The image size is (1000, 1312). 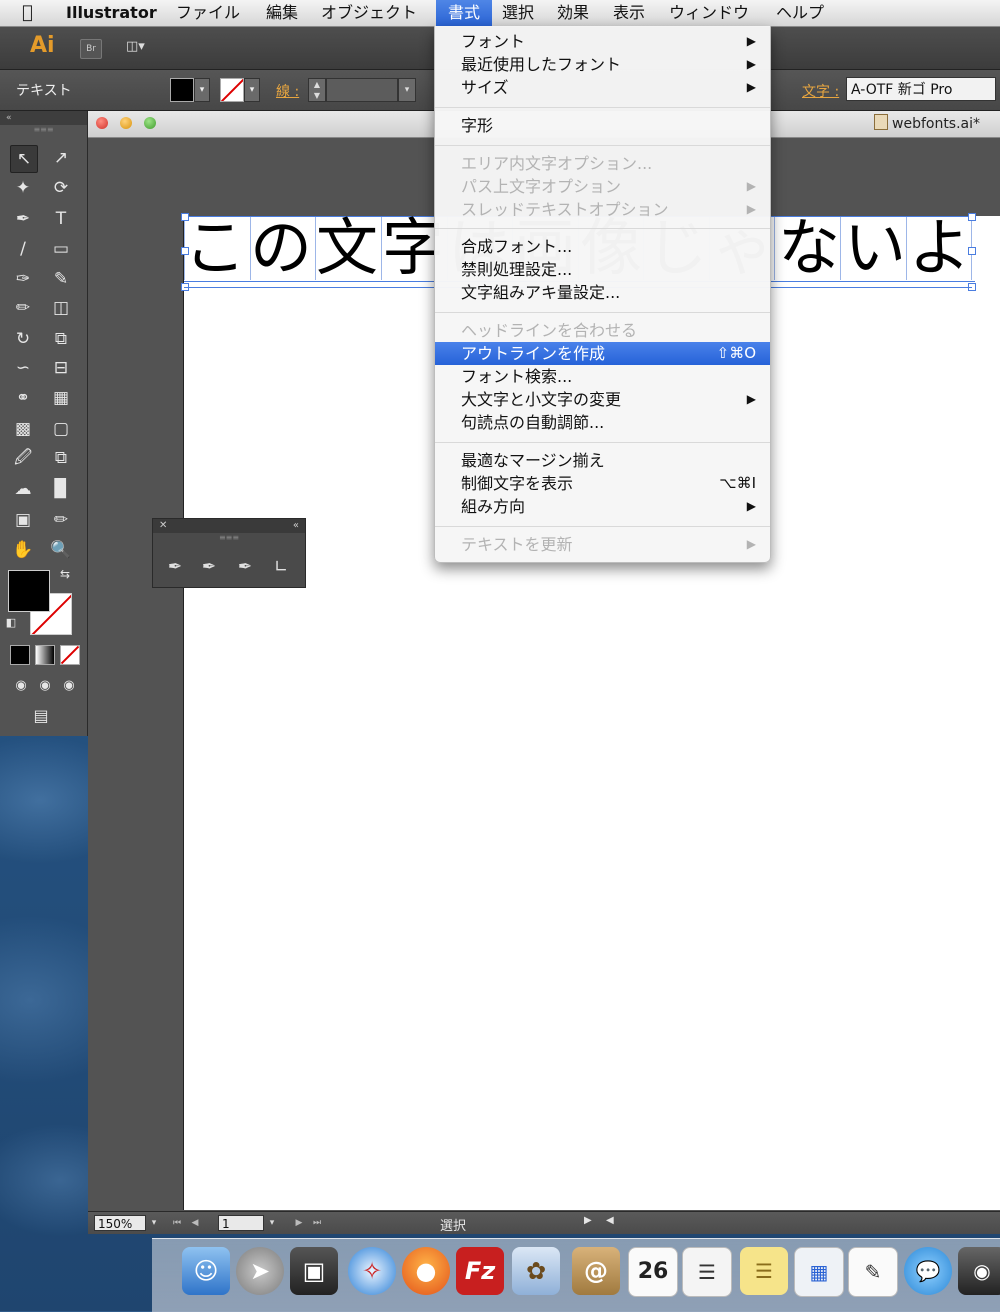 I want to click on pen-panel-grip: ≡≡≡, so click(x=229, y=538).